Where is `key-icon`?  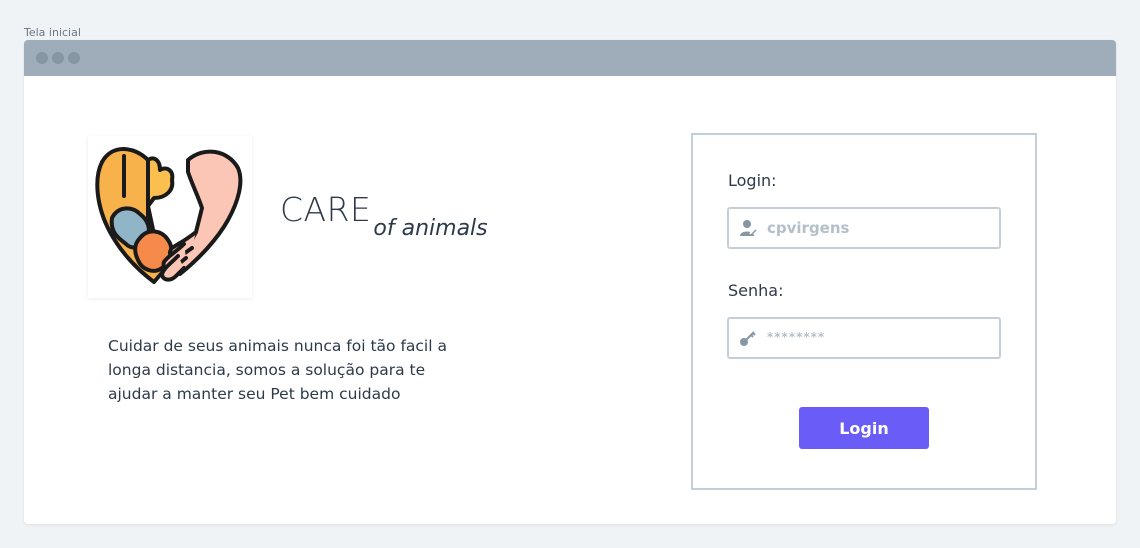
key-icon is located at coordinates (748, 338).